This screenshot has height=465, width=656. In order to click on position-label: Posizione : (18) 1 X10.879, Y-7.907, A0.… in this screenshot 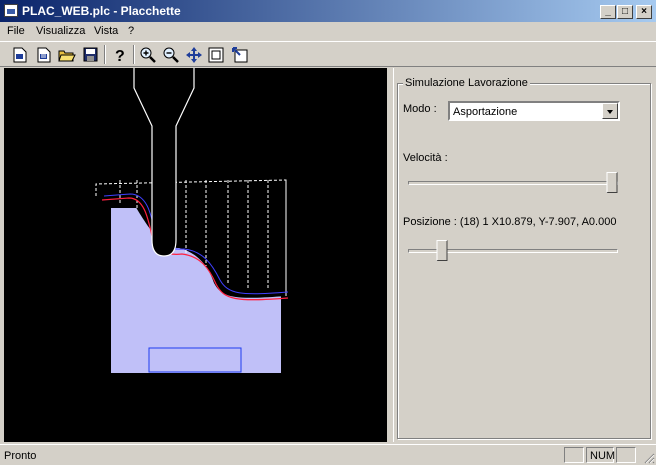, I will do `click(510, 222)`.